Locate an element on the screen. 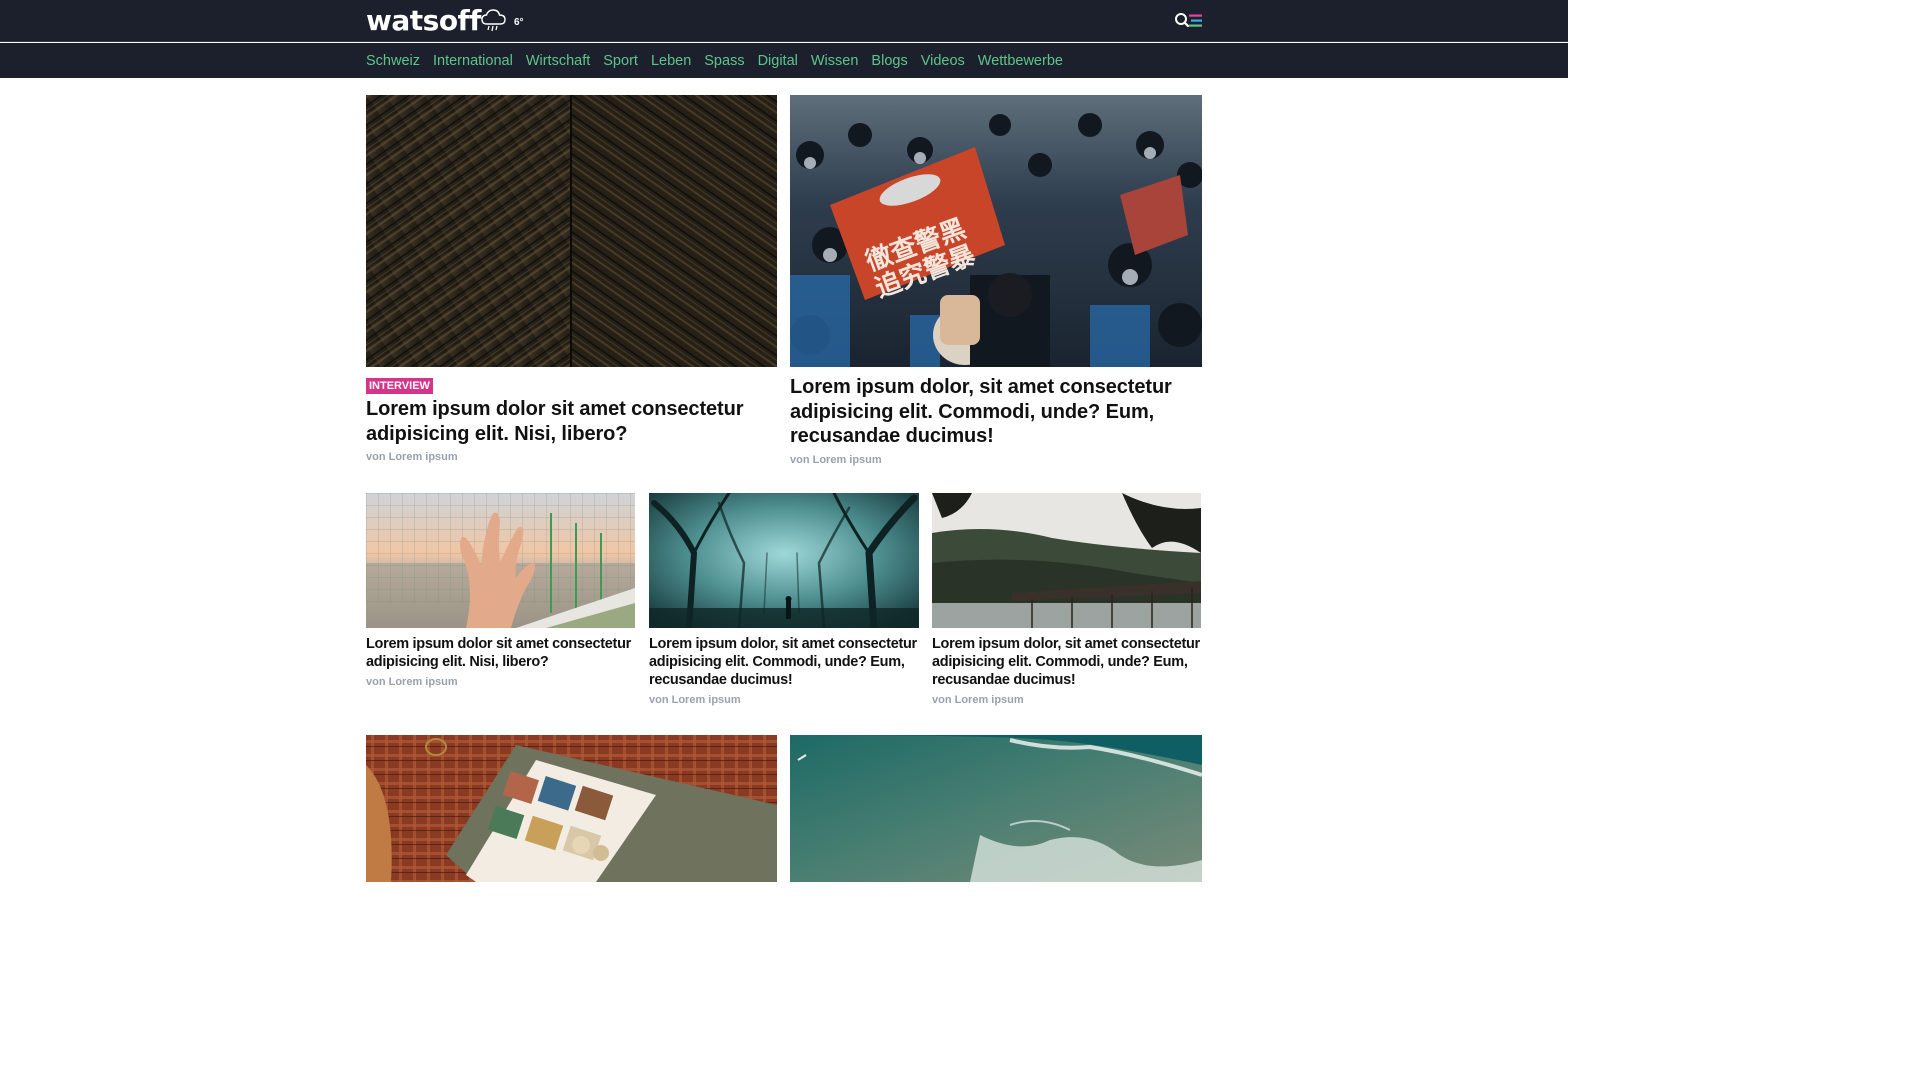 Image resolution: width=1920 pixels, height=1080 pixels. magazine-tablecloth-photo is located at coordinates (571, 808).